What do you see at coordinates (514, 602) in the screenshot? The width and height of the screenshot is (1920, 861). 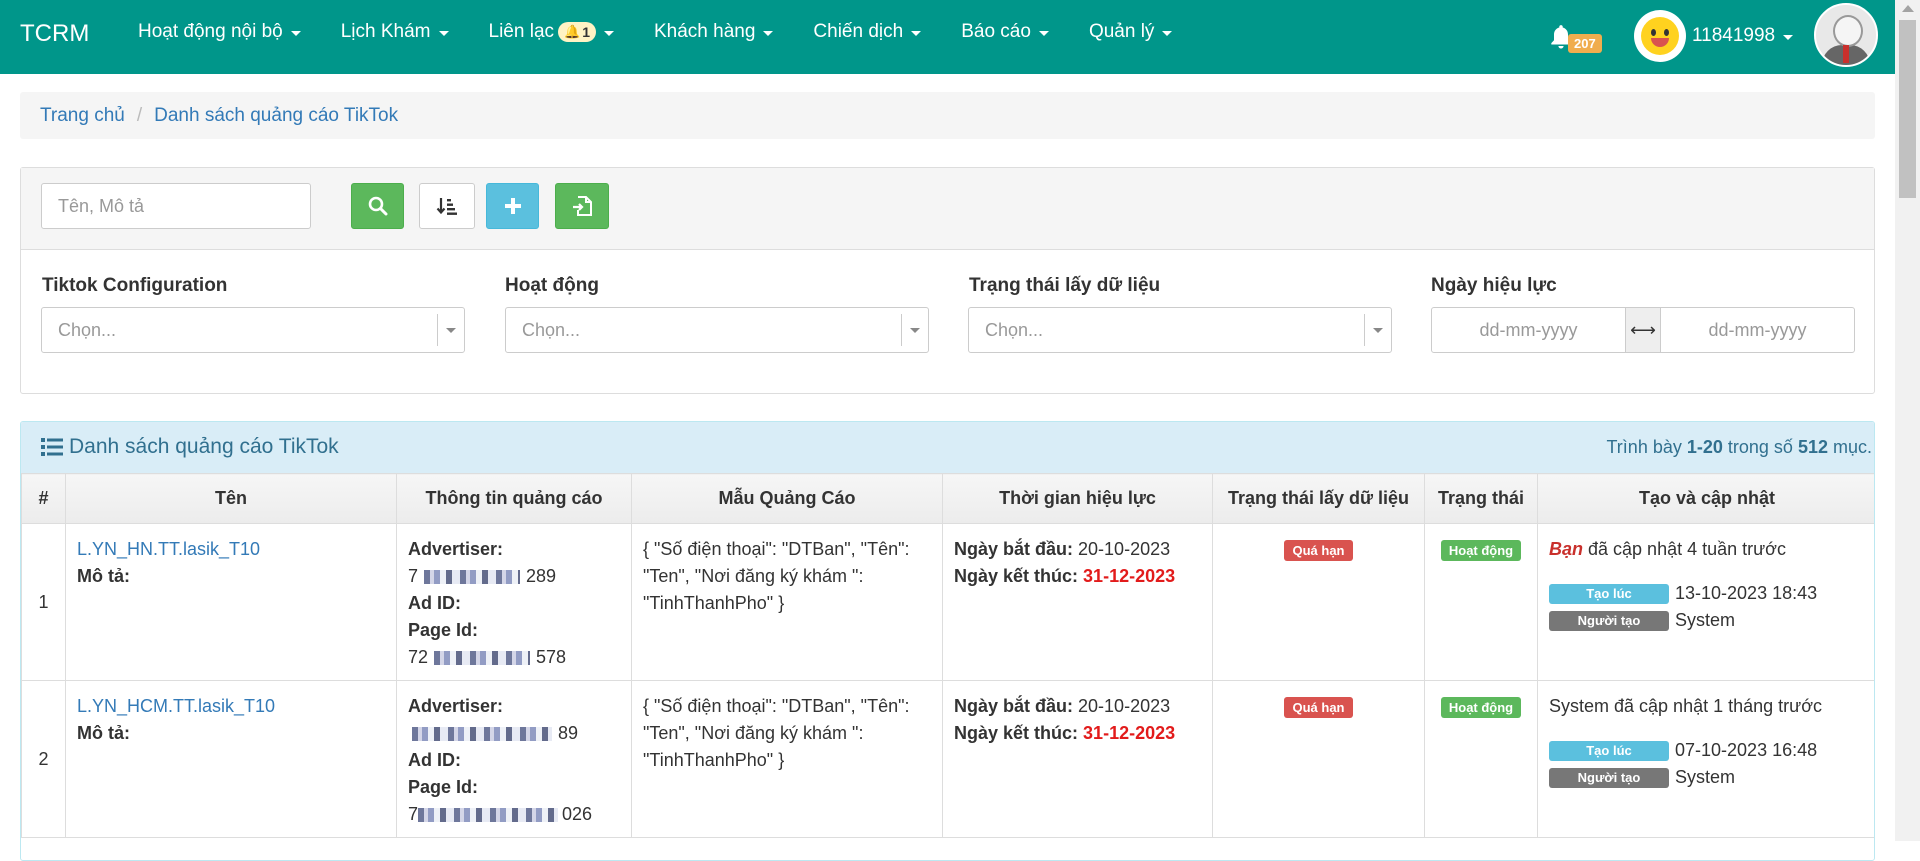 I see `ad-info-cell: Advertiser: 7 289 Ad ID: Page Id: 72 578` at bounding box center [514, 602].